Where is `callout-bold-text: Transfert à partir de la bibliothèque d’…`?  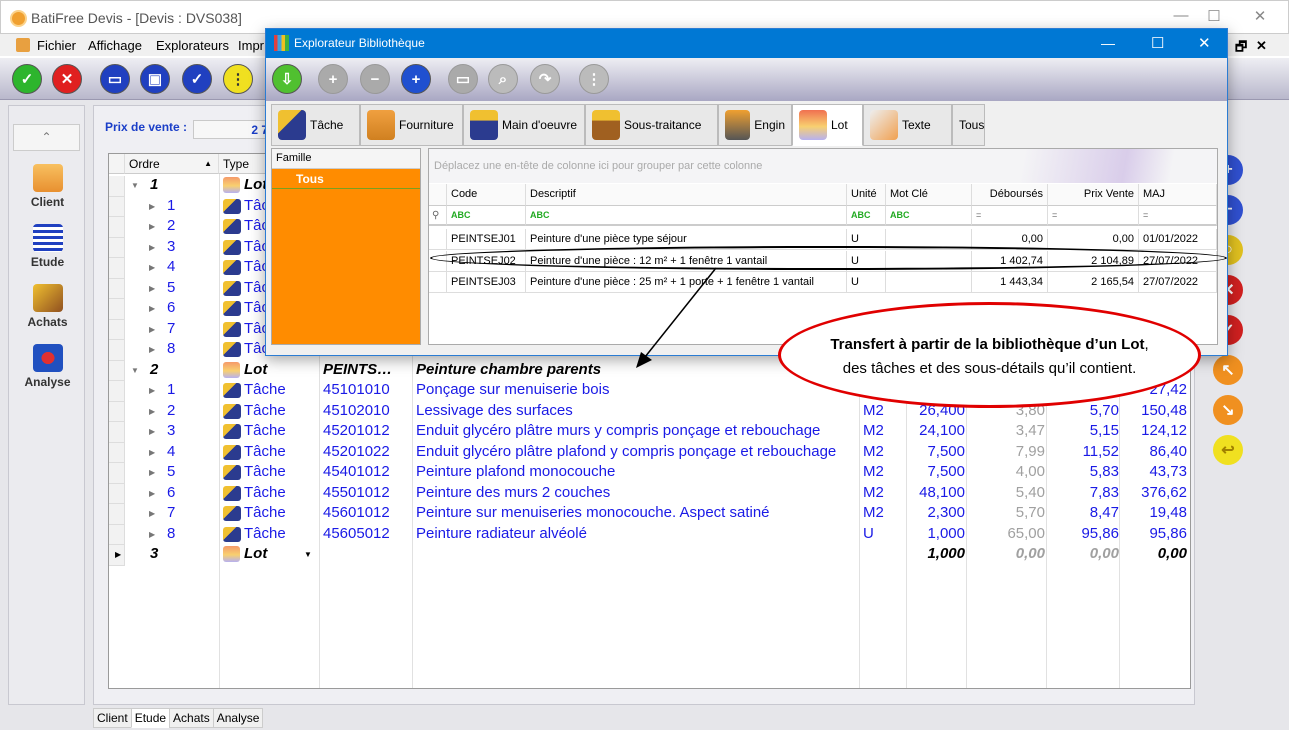 callout-bold-text: Transfert à partir de la bibliothèque d’… is located at coordinates (987, 344).